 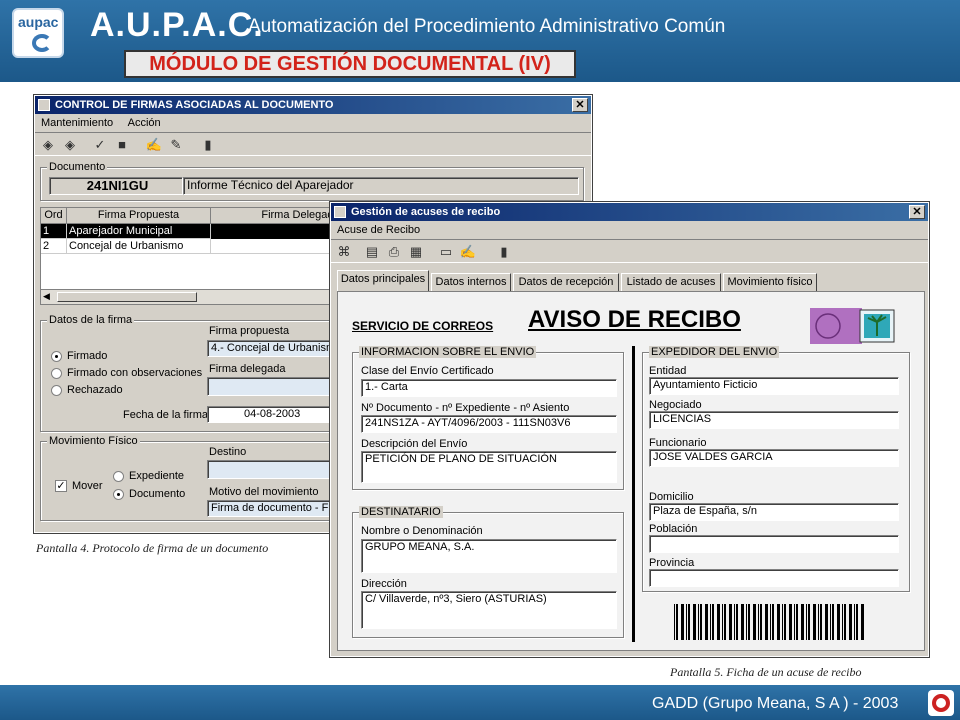 I want to click on firmas-toolbar: ◈ ◈ ✓ ■ ✍ ✎ ▮, so click(x=313, y=144).